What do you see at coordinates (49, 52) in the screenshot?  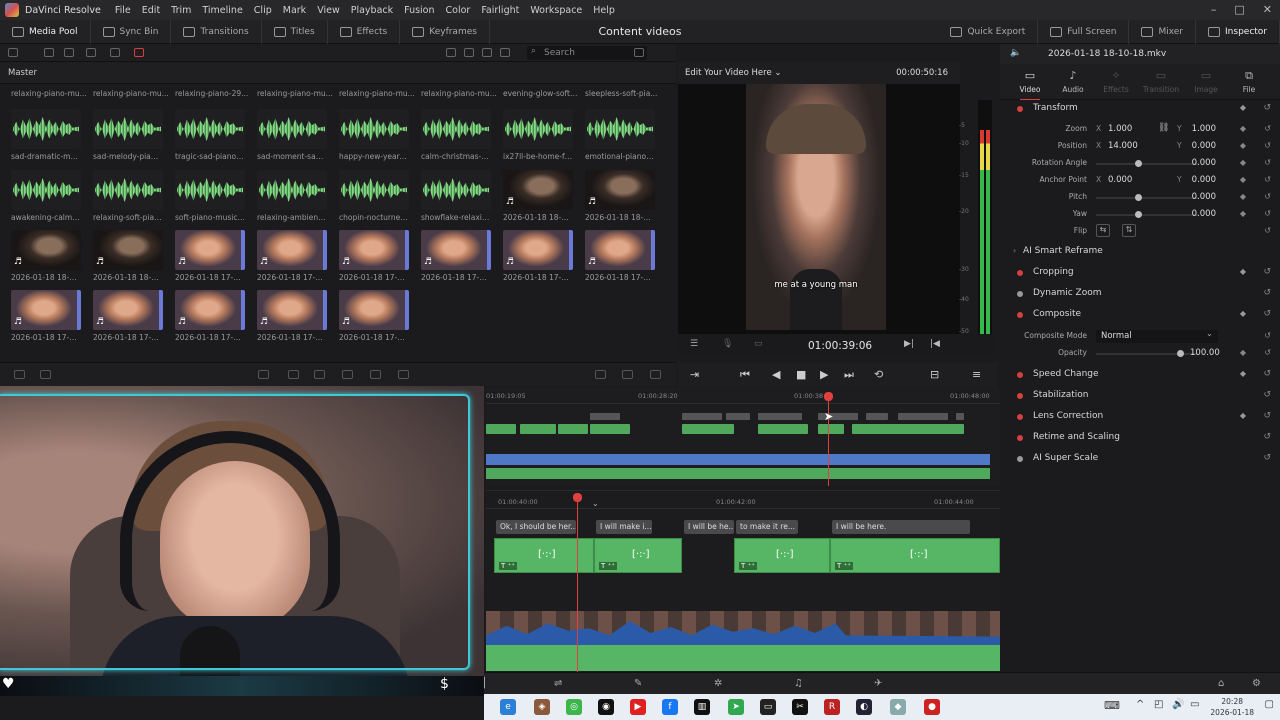 I see `new-bin-icon` at bounding box center [49, 52].